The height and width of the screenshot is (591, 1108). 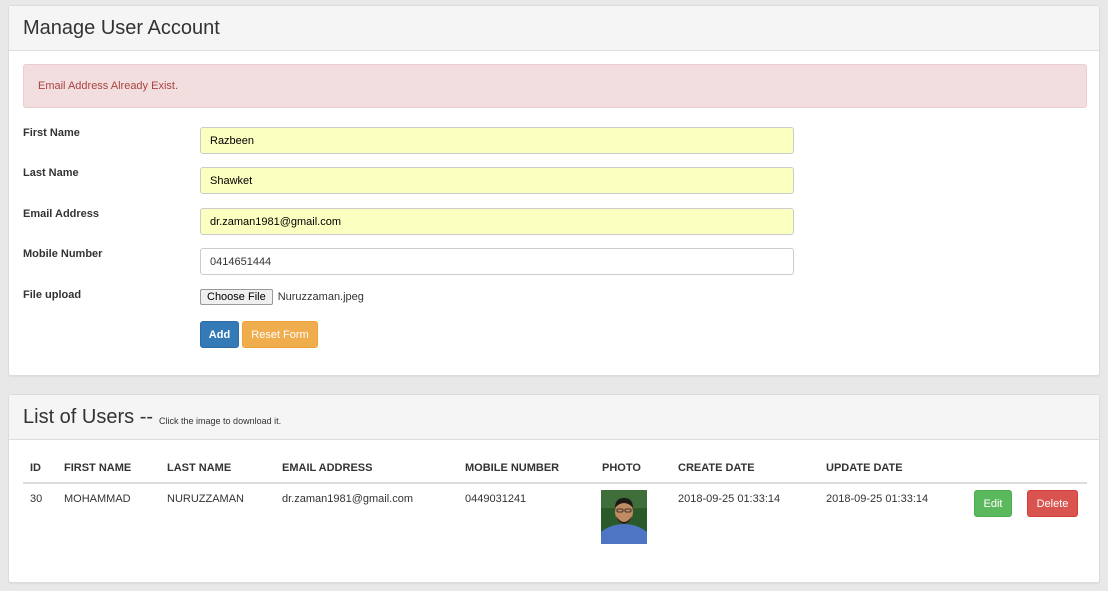 I want to click on column-header-email: EMAIL ADDRESS, so click(x=327, y=468).